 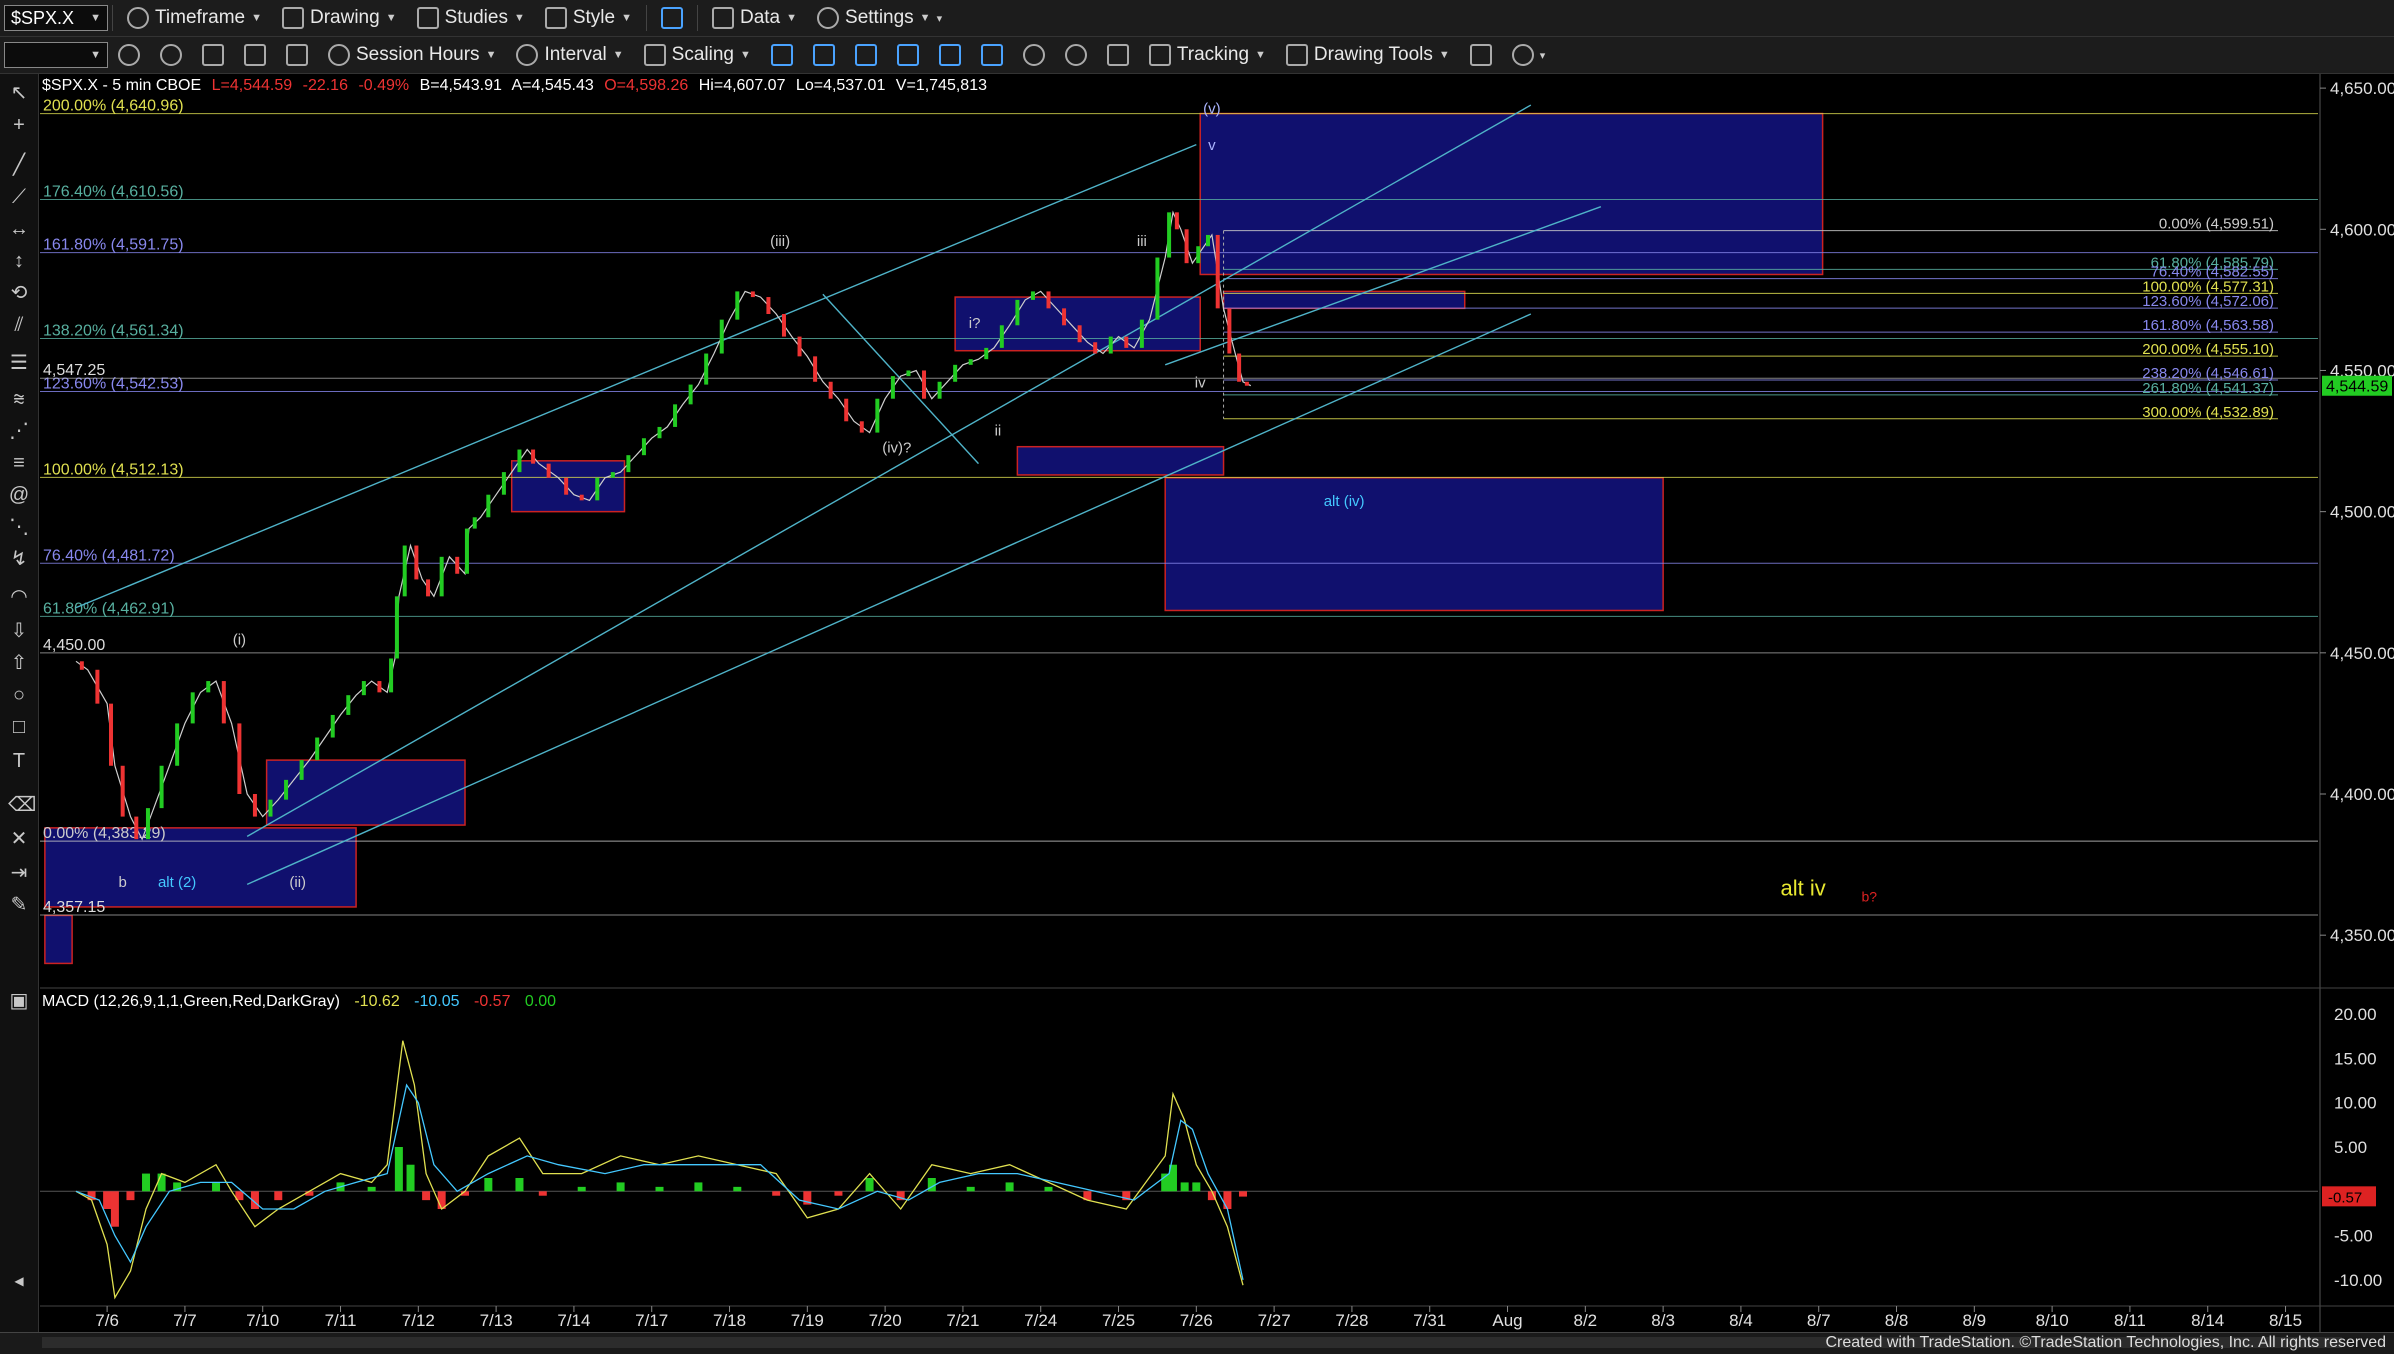 What do you see at coordinates (588, 18) in the screenshot?
I see `style-menu: Style ▼` at bounding box center [588, 18].